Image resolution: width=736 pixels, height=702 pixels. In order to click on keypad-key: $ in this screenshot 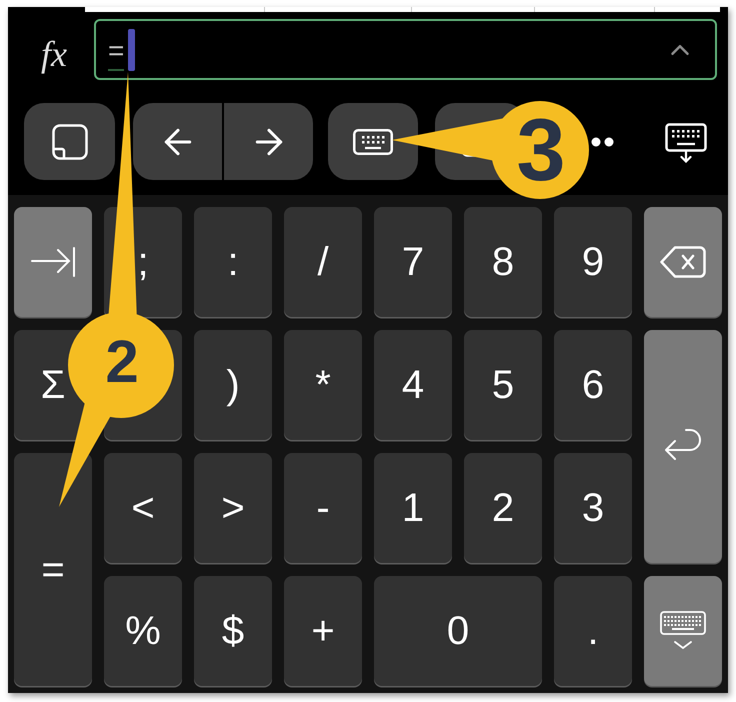, I will do `click(233, 631)`.